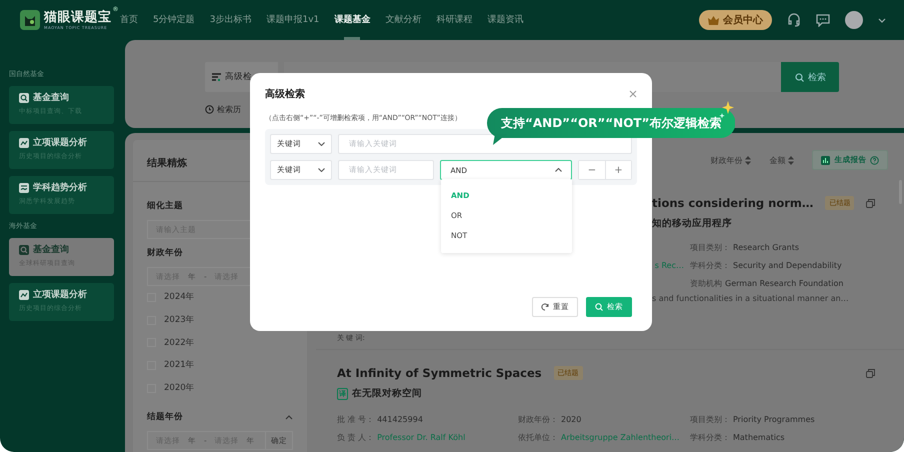 This screenshot has width=904, height=452. I want to click on field-label: 财政年份：, so click(538, 419).